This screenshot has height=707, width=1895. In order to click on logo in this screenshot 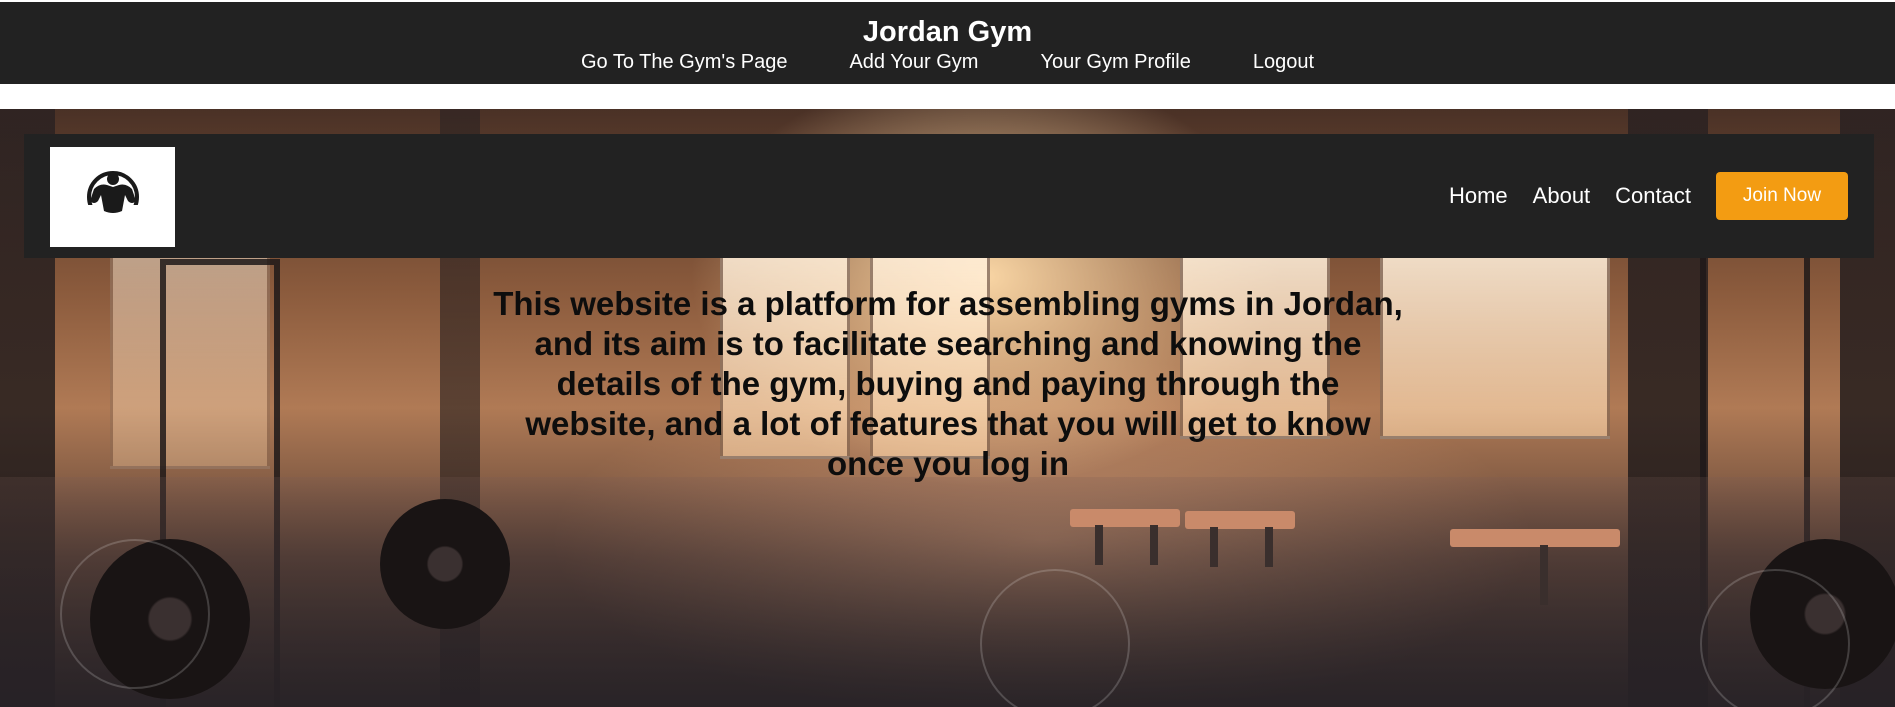, I will do `click(112, 197)`.